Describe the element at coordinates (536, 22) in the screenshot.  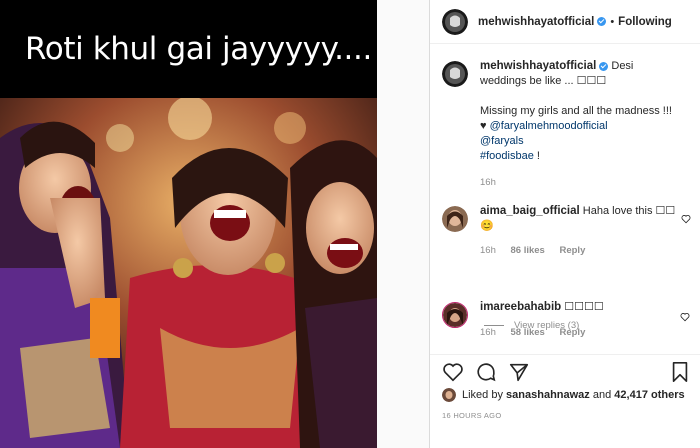
I see `header-username: mehwishhayatofficial` at that location.